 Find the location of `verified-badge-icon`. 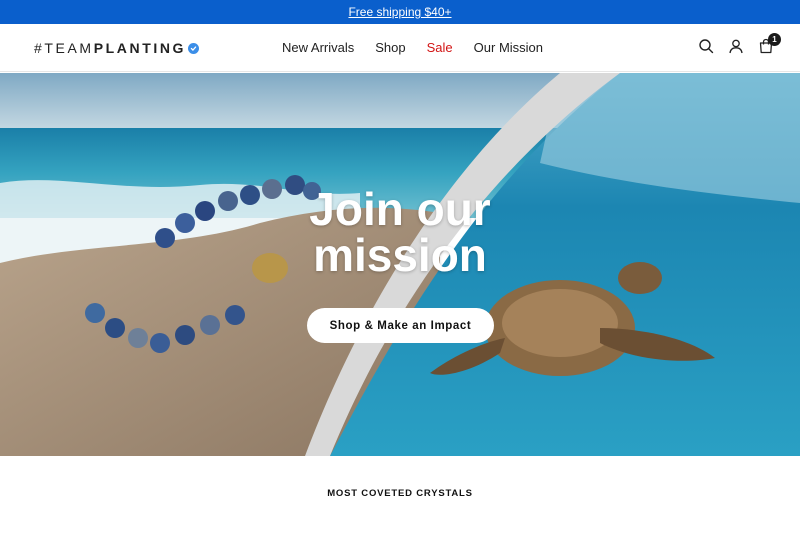

verified-badge-icon is located at coordinates (194, 48).